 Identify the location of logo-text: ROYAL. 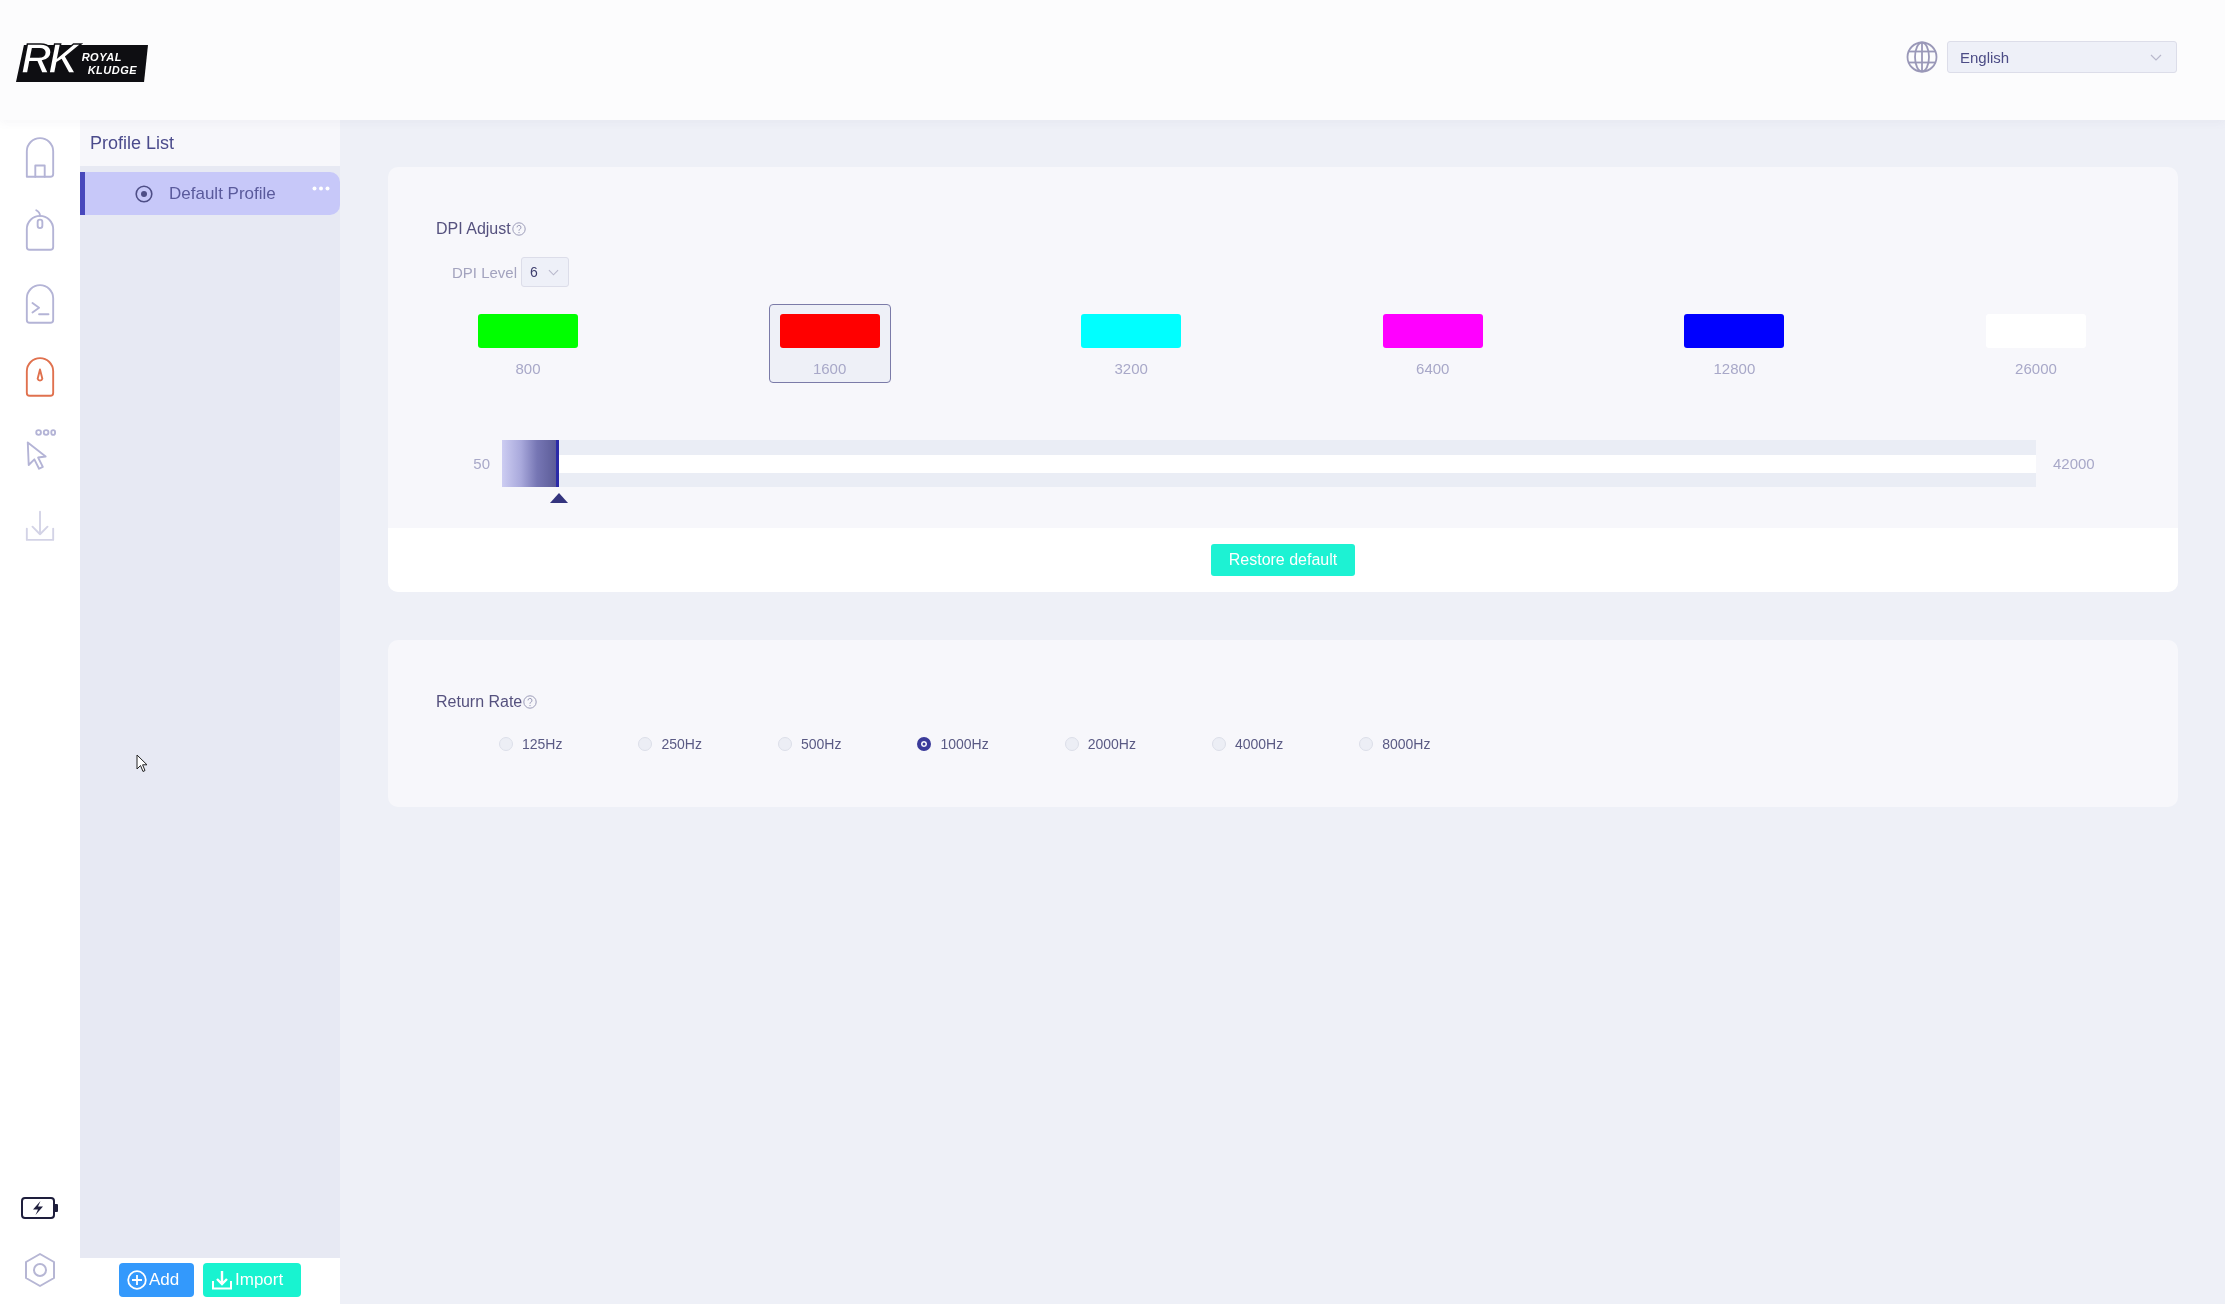
(102, 57).